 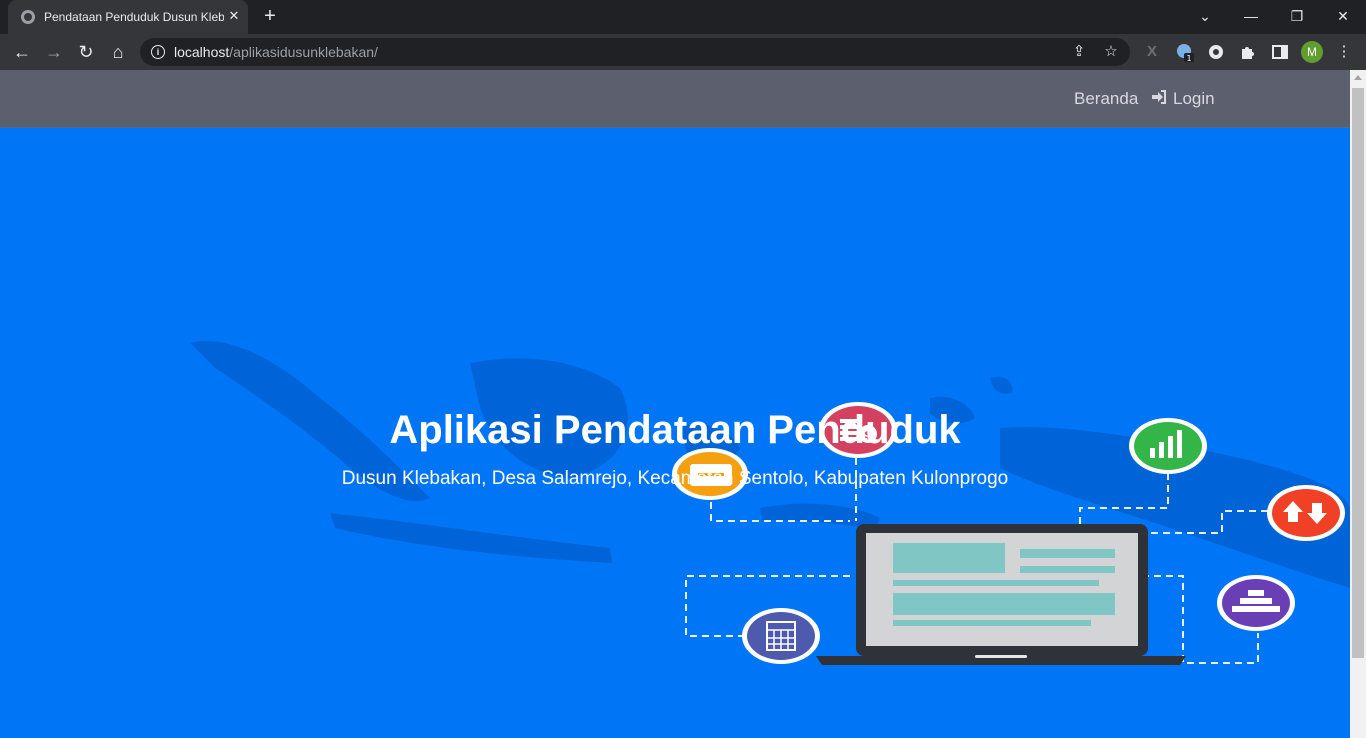 I want to click on scroll-thumb, so click(x=1358, y=373).